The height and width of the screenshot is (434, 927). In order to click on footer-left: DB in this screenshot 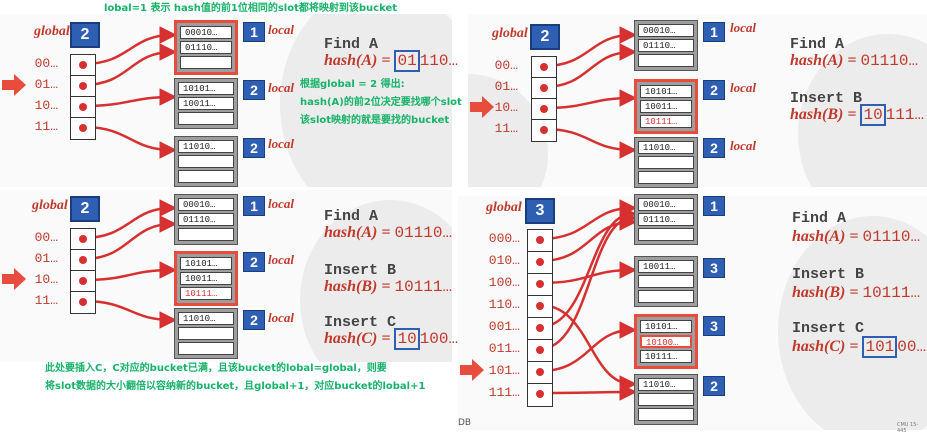, I will do `click(465, 423)`.